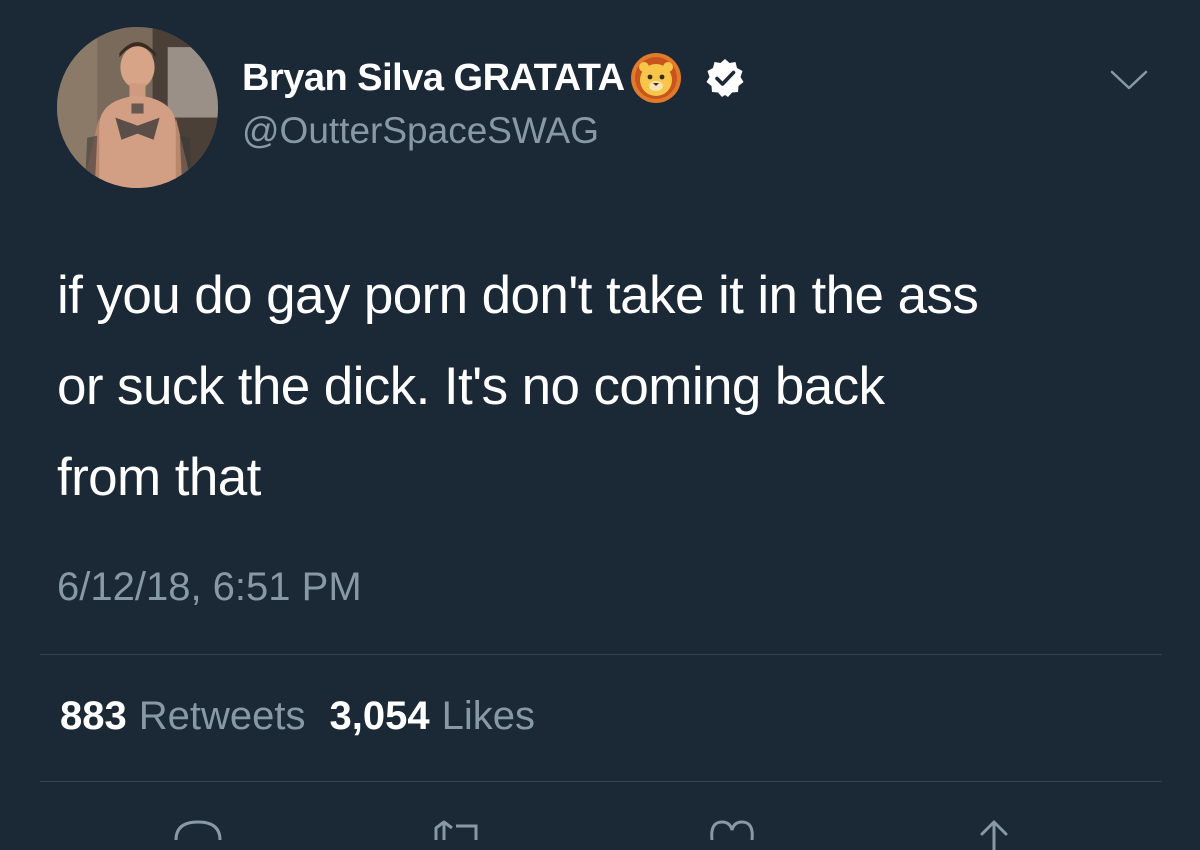 This screenshot has width=1200, height=850. What do you see at coordinates (198, 830) in the screenshot?
I see `reply-icon` at bounding box center [198, 830].